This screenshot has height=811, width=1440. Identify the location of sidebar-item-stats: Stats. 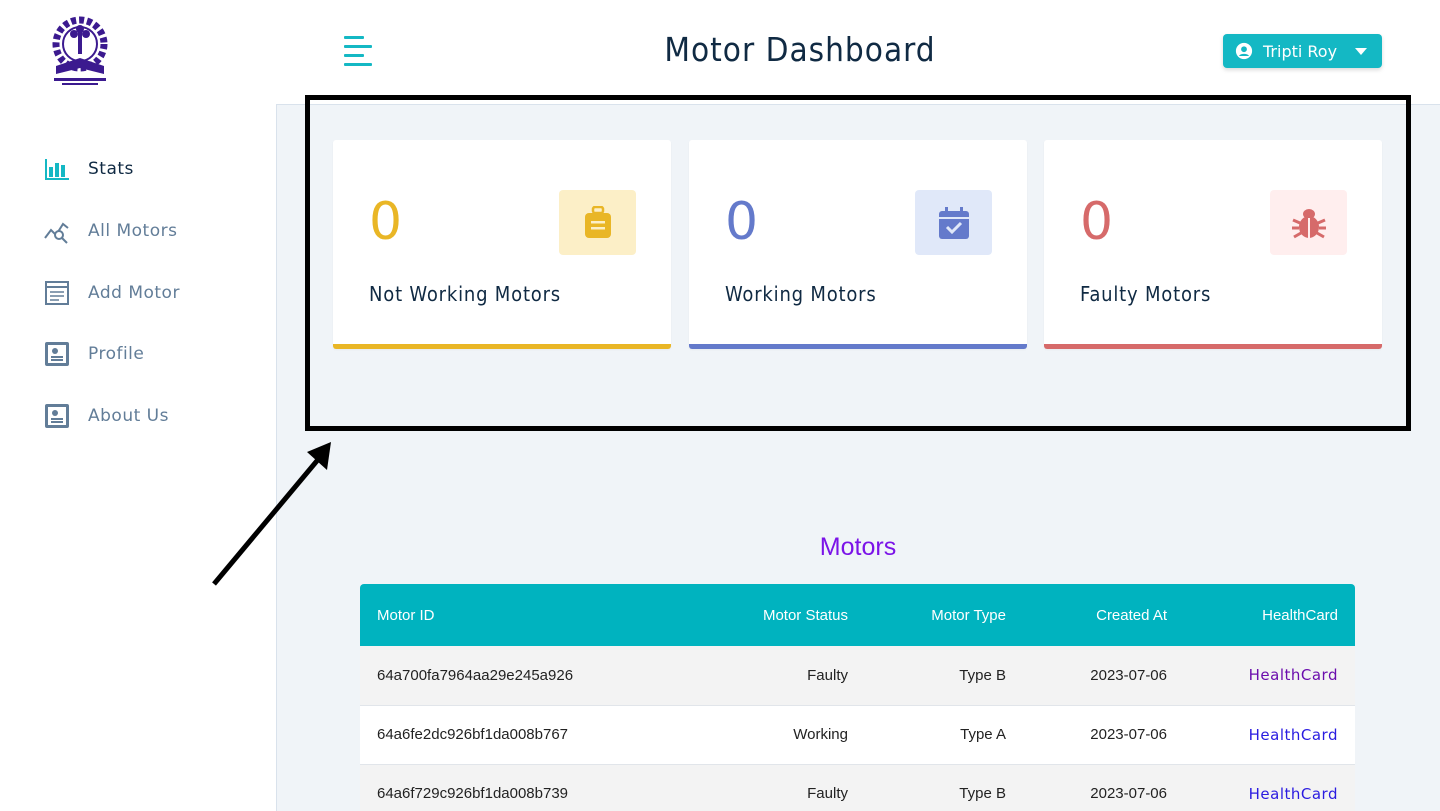
(89, 169).